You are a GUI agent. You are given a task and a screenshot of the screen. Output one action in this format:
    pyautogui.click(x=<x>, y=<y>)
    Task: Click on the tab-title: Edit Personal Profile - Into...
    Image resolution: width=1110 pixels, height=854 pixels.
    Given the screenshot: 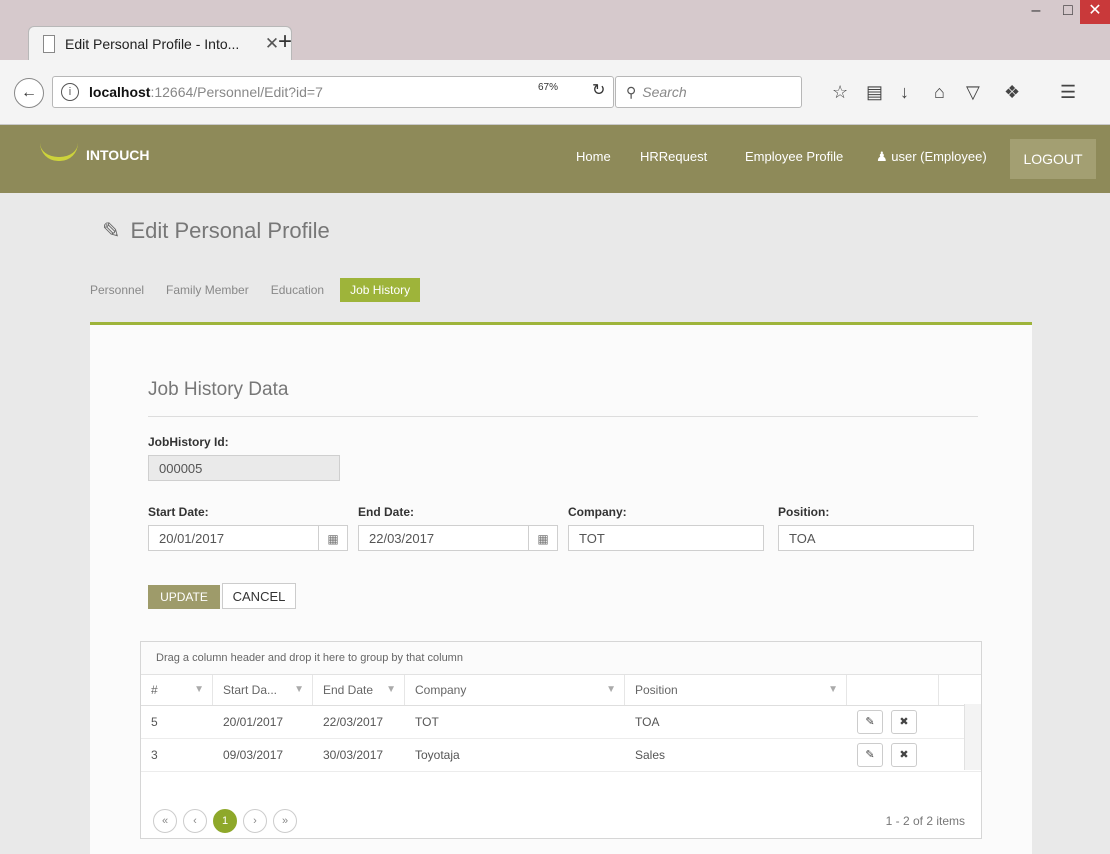 What is the action you would take?
    pyautogui.click(x=152, y=44)
    